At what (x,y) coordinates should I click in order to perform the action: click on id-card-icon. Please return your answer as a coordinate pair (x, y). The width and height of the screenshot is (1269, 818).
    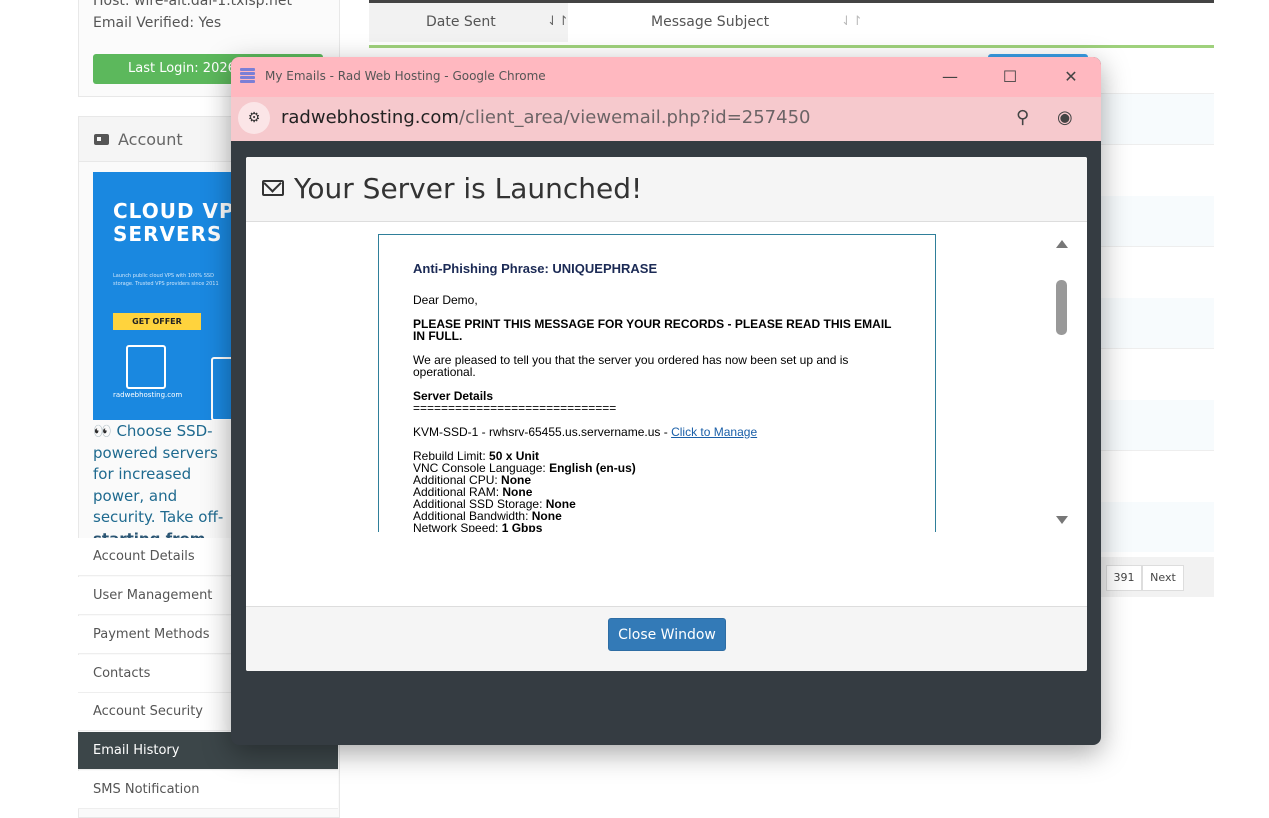
    Looking at the image, I should click on (101, 139).